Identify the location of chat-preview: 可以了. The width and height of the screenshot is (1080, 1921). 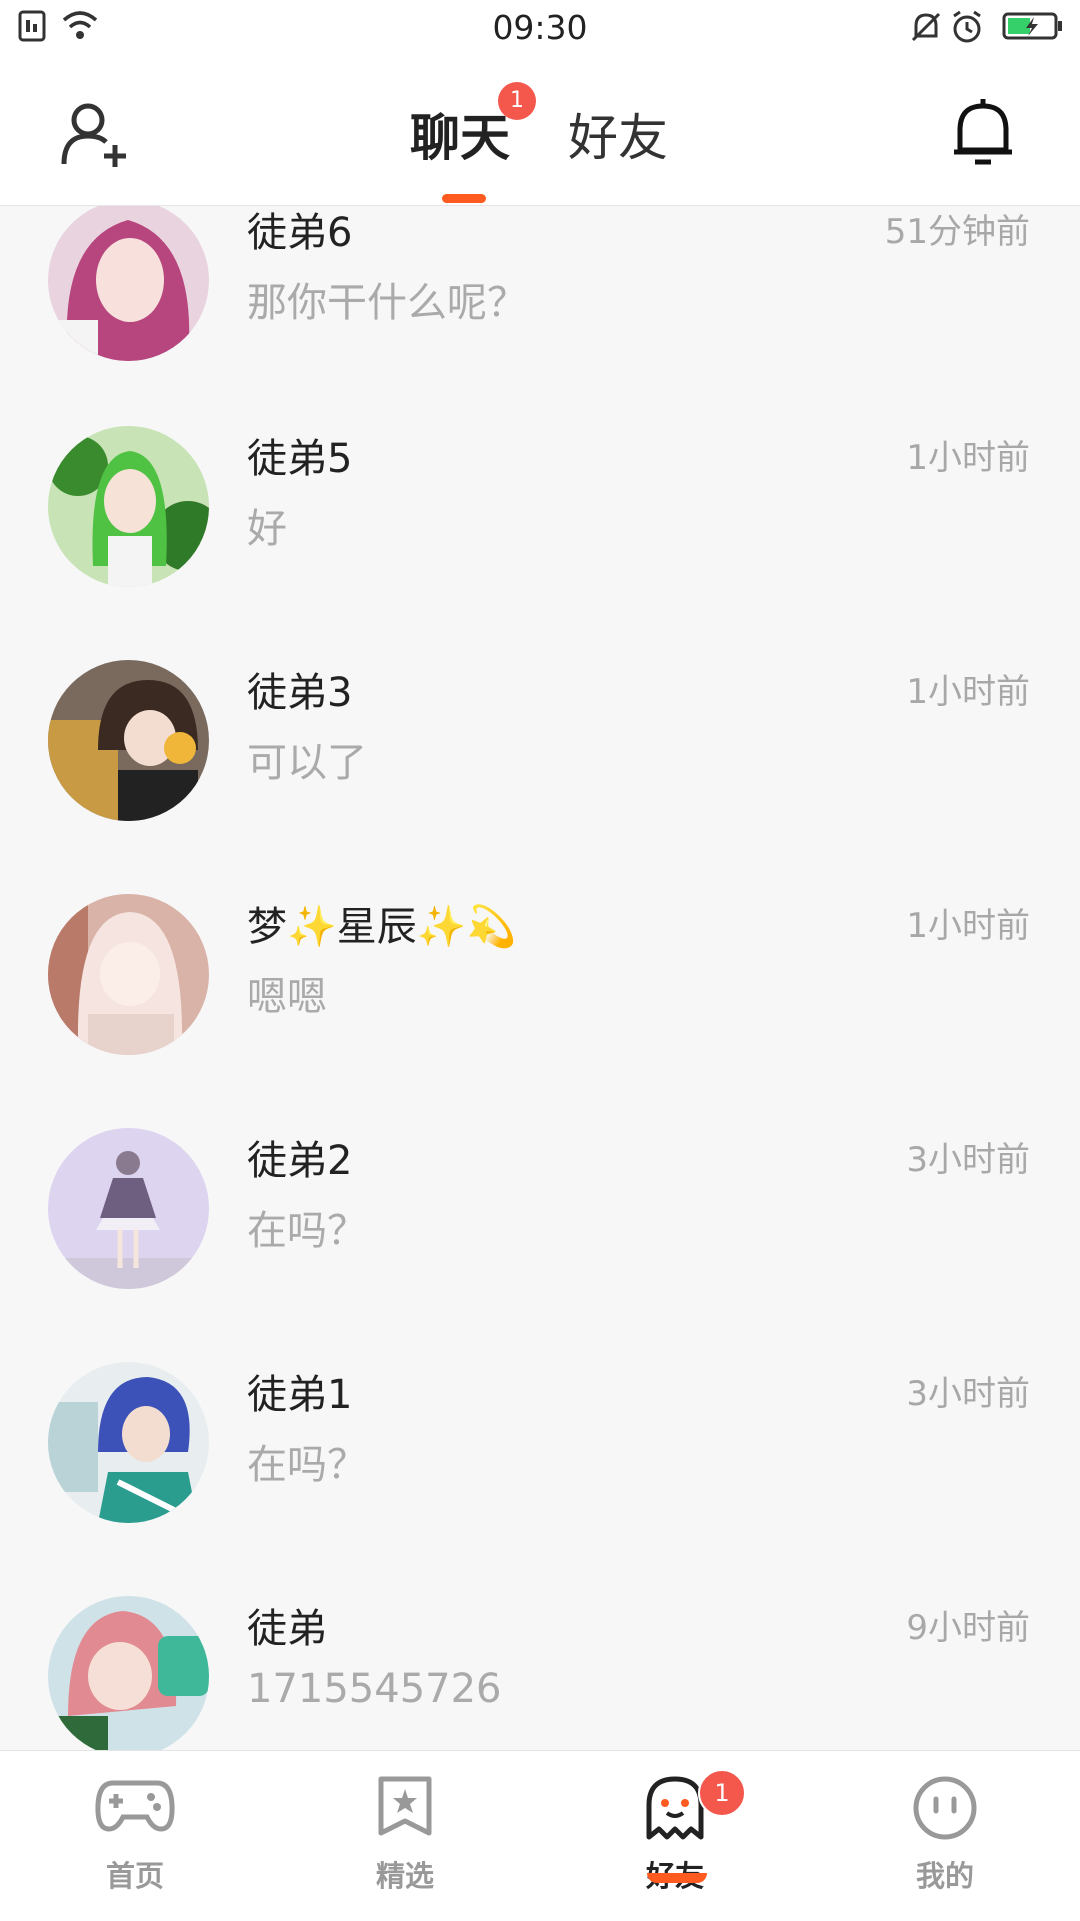
(307, 763).